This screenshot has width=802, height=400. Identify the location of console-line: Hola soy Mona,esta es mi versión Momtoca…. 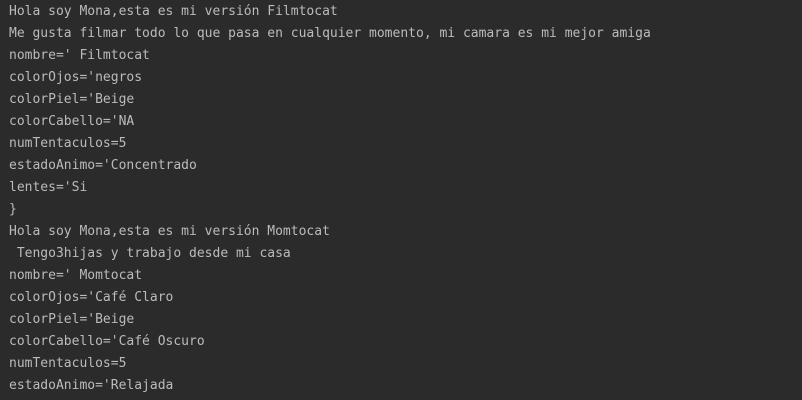
(169, 231).